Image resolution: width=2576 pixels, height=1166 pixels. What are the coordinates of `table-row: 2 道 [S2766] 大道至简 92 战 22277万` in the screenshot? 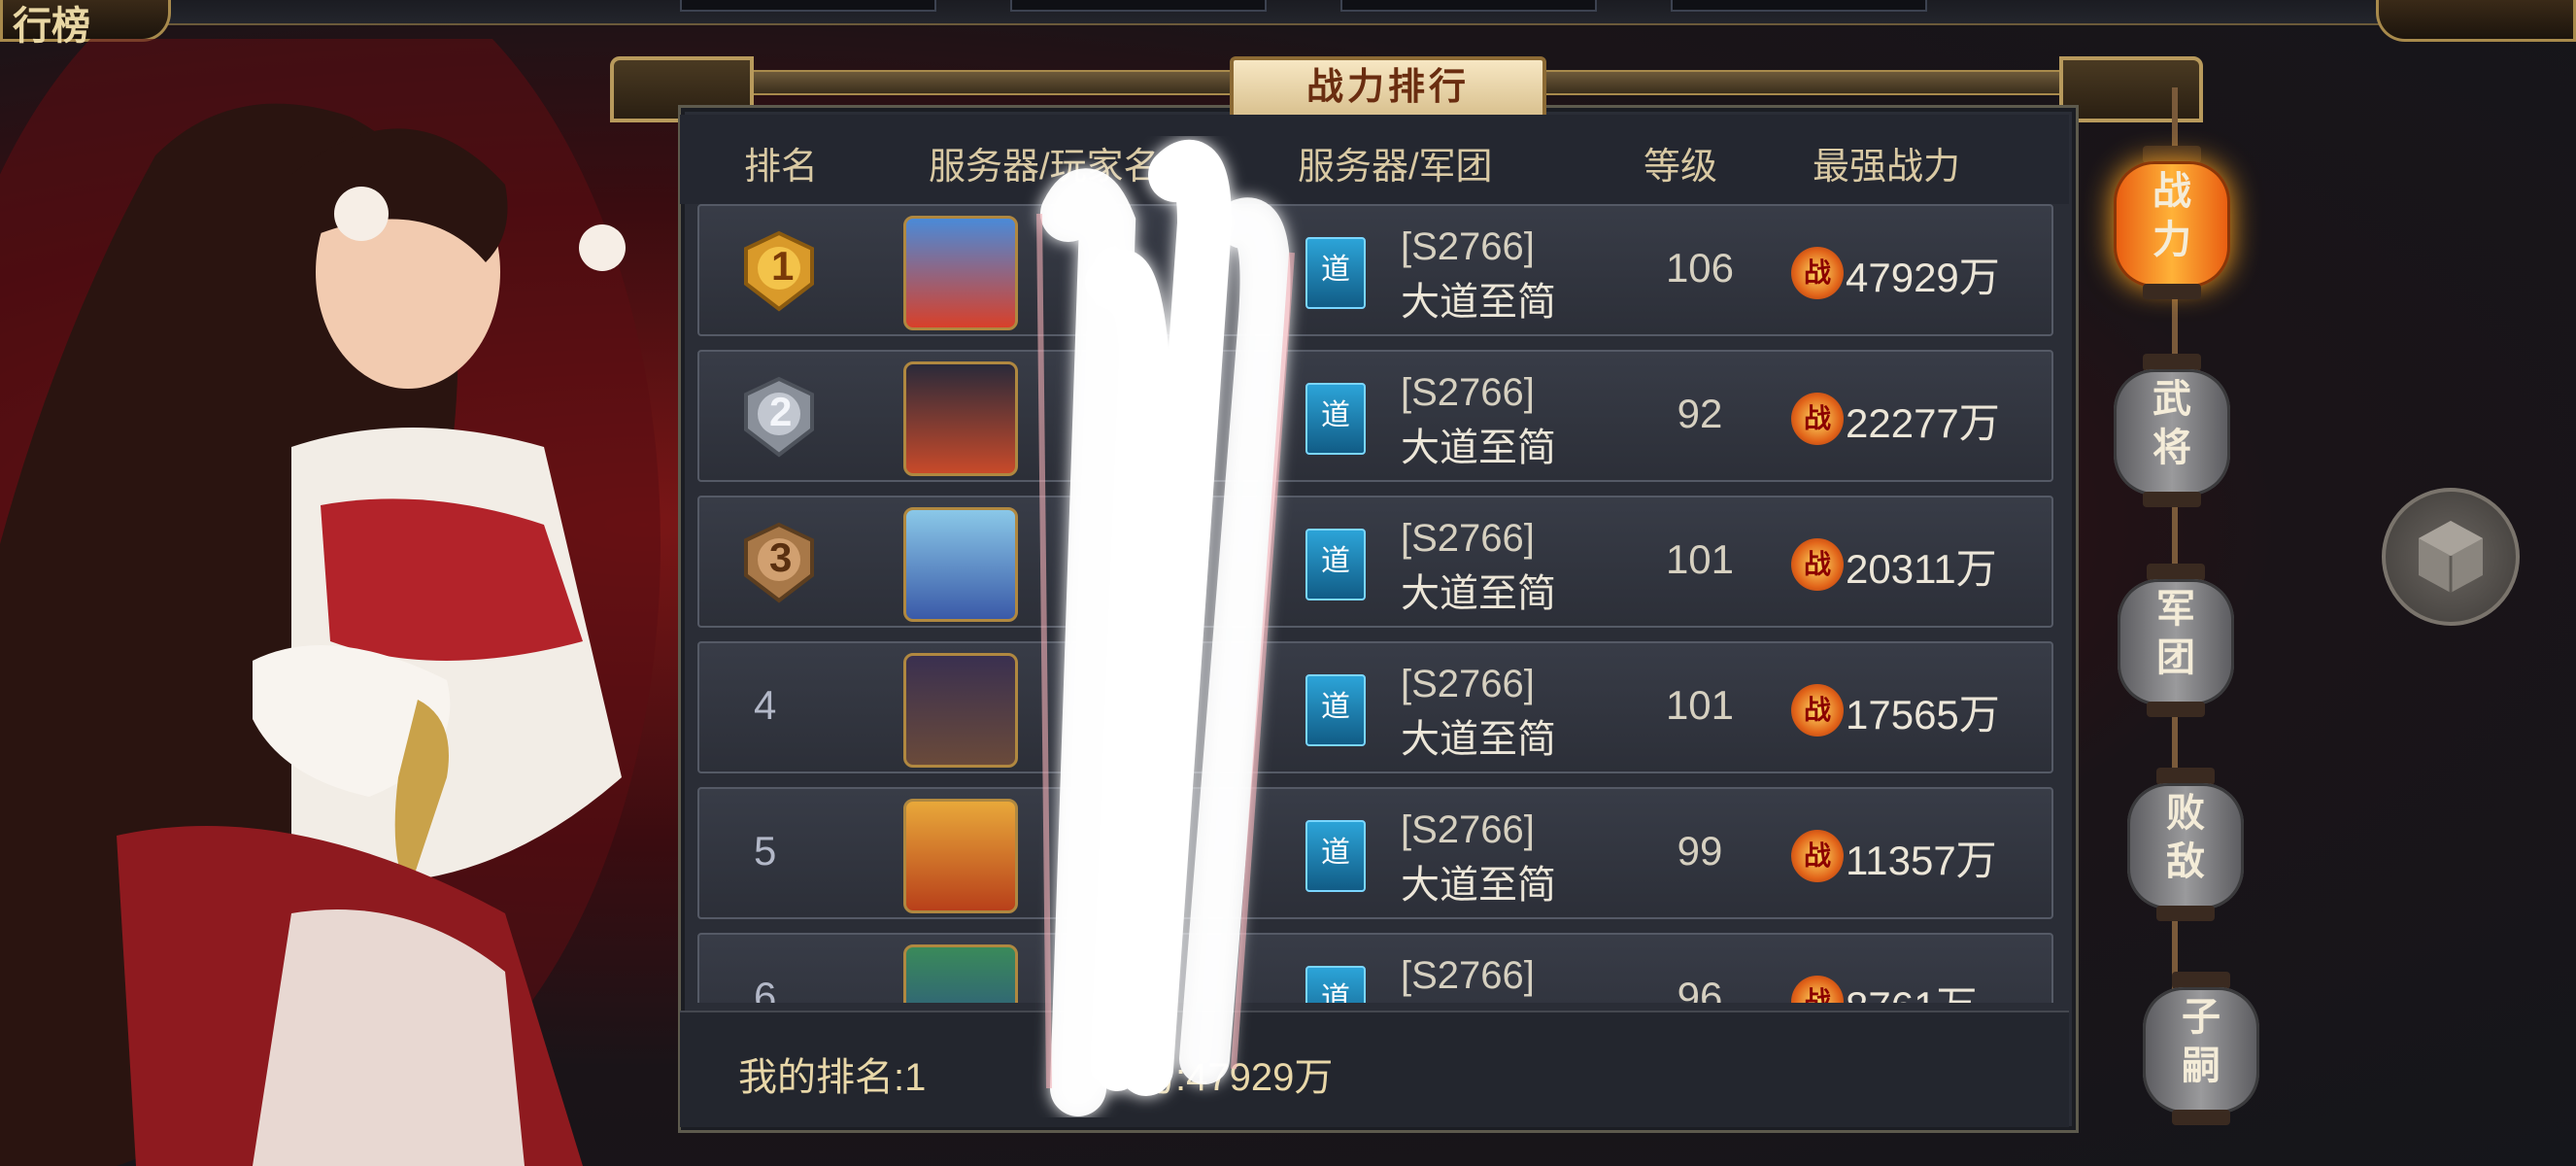 It's located at (1375, 416).